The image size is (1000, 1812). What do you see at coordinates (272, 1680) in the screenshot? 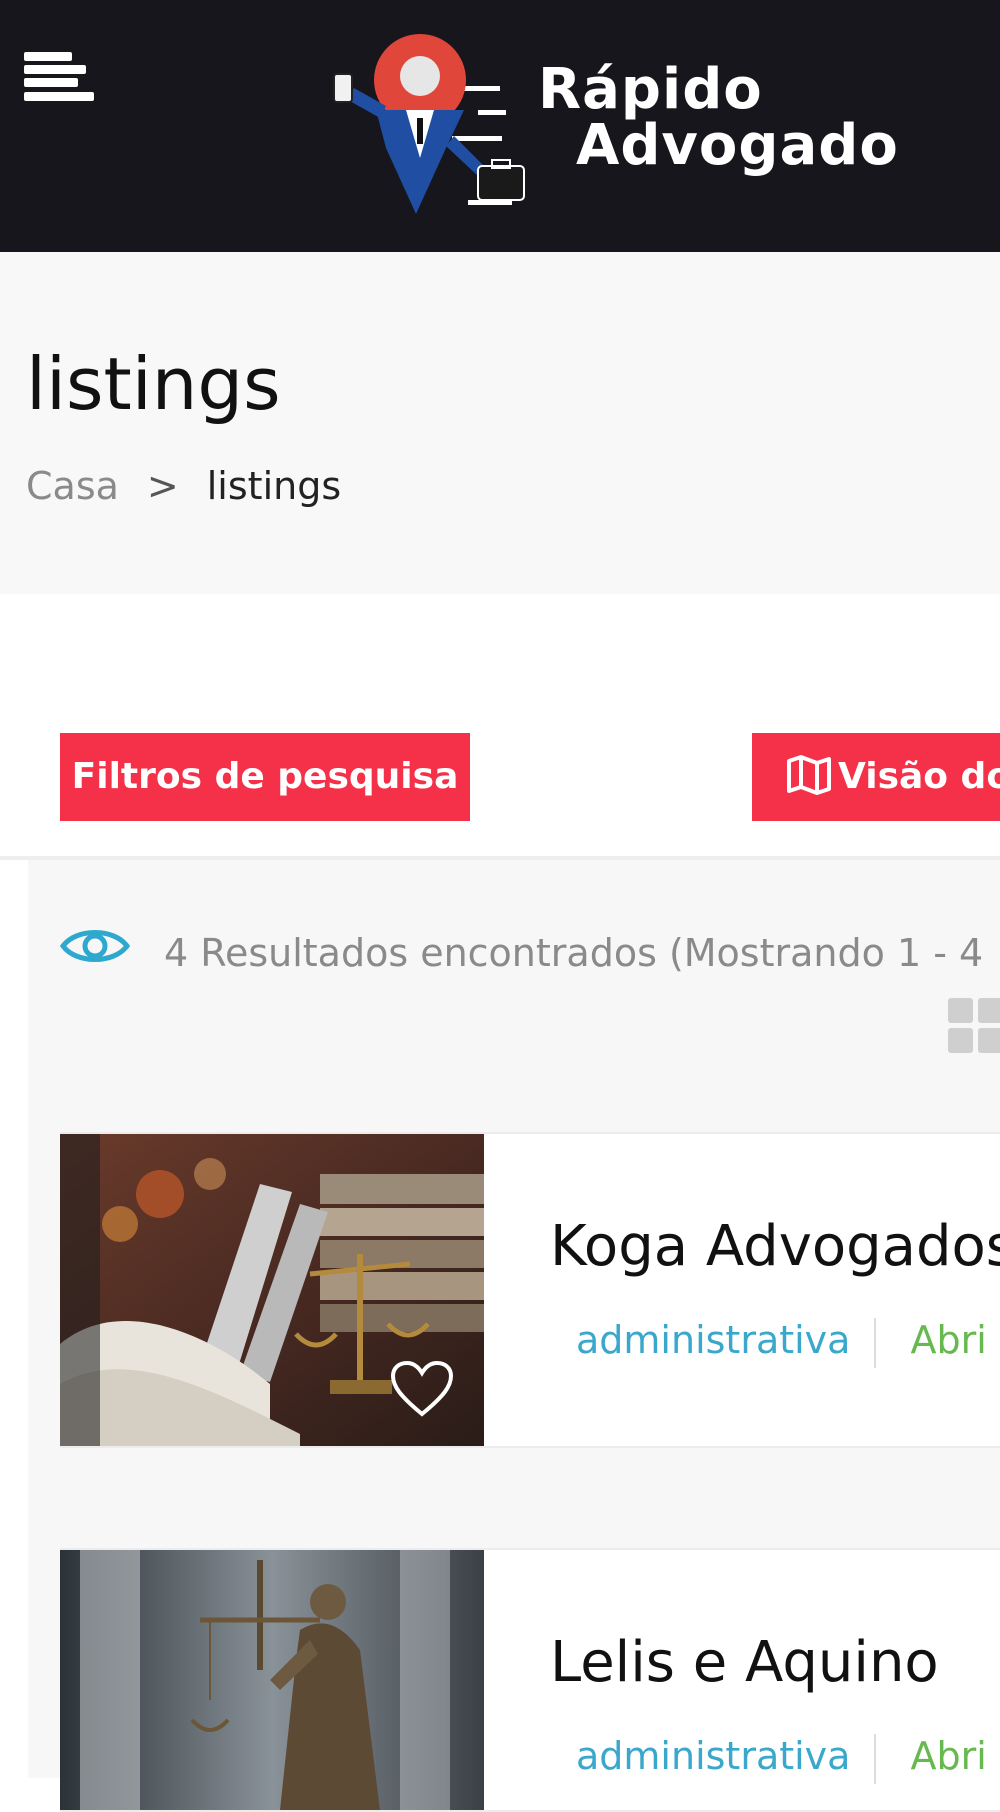
I see `lady-justice-statue-photo` at bounding box center [272, 1680].